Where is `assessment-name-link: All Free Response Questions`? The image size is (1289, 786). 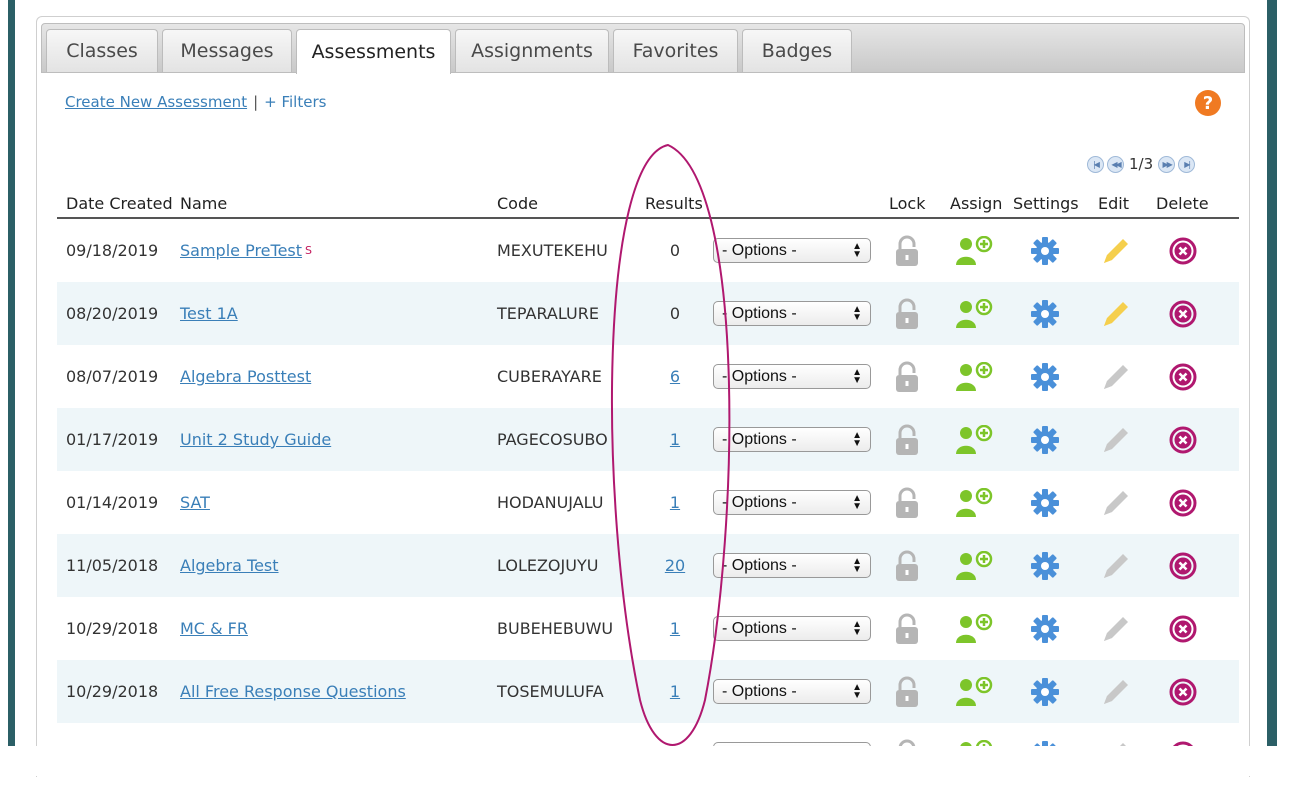
assessment-name-link: All Free Response Questions is located at coordinates (293, 691).